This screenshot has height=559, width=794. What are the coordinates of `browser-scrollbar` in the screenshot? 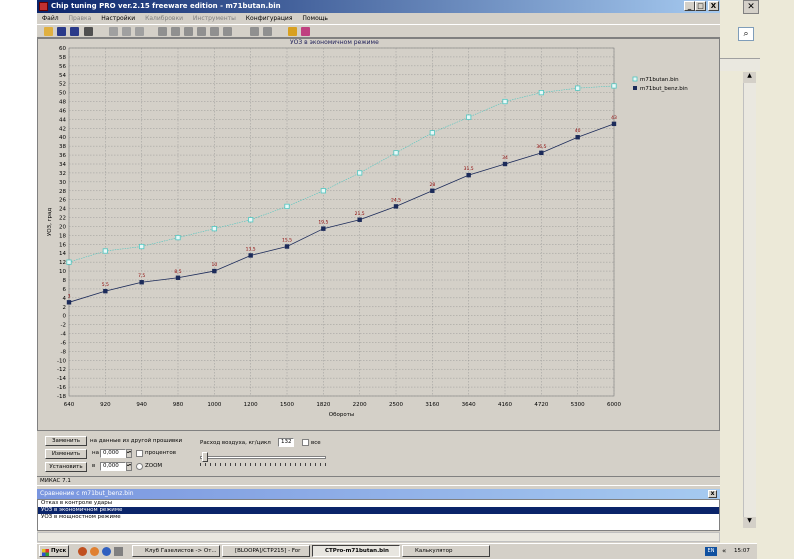 It's located at (749, 300).